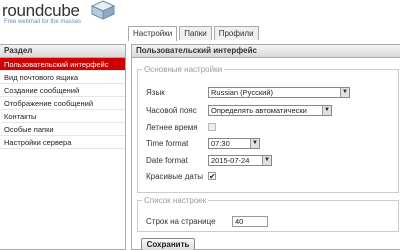  Describe the element at coordinates (175, 176) in the screenshot. I see `pretty-dates-label: Красивые даты` at that location.